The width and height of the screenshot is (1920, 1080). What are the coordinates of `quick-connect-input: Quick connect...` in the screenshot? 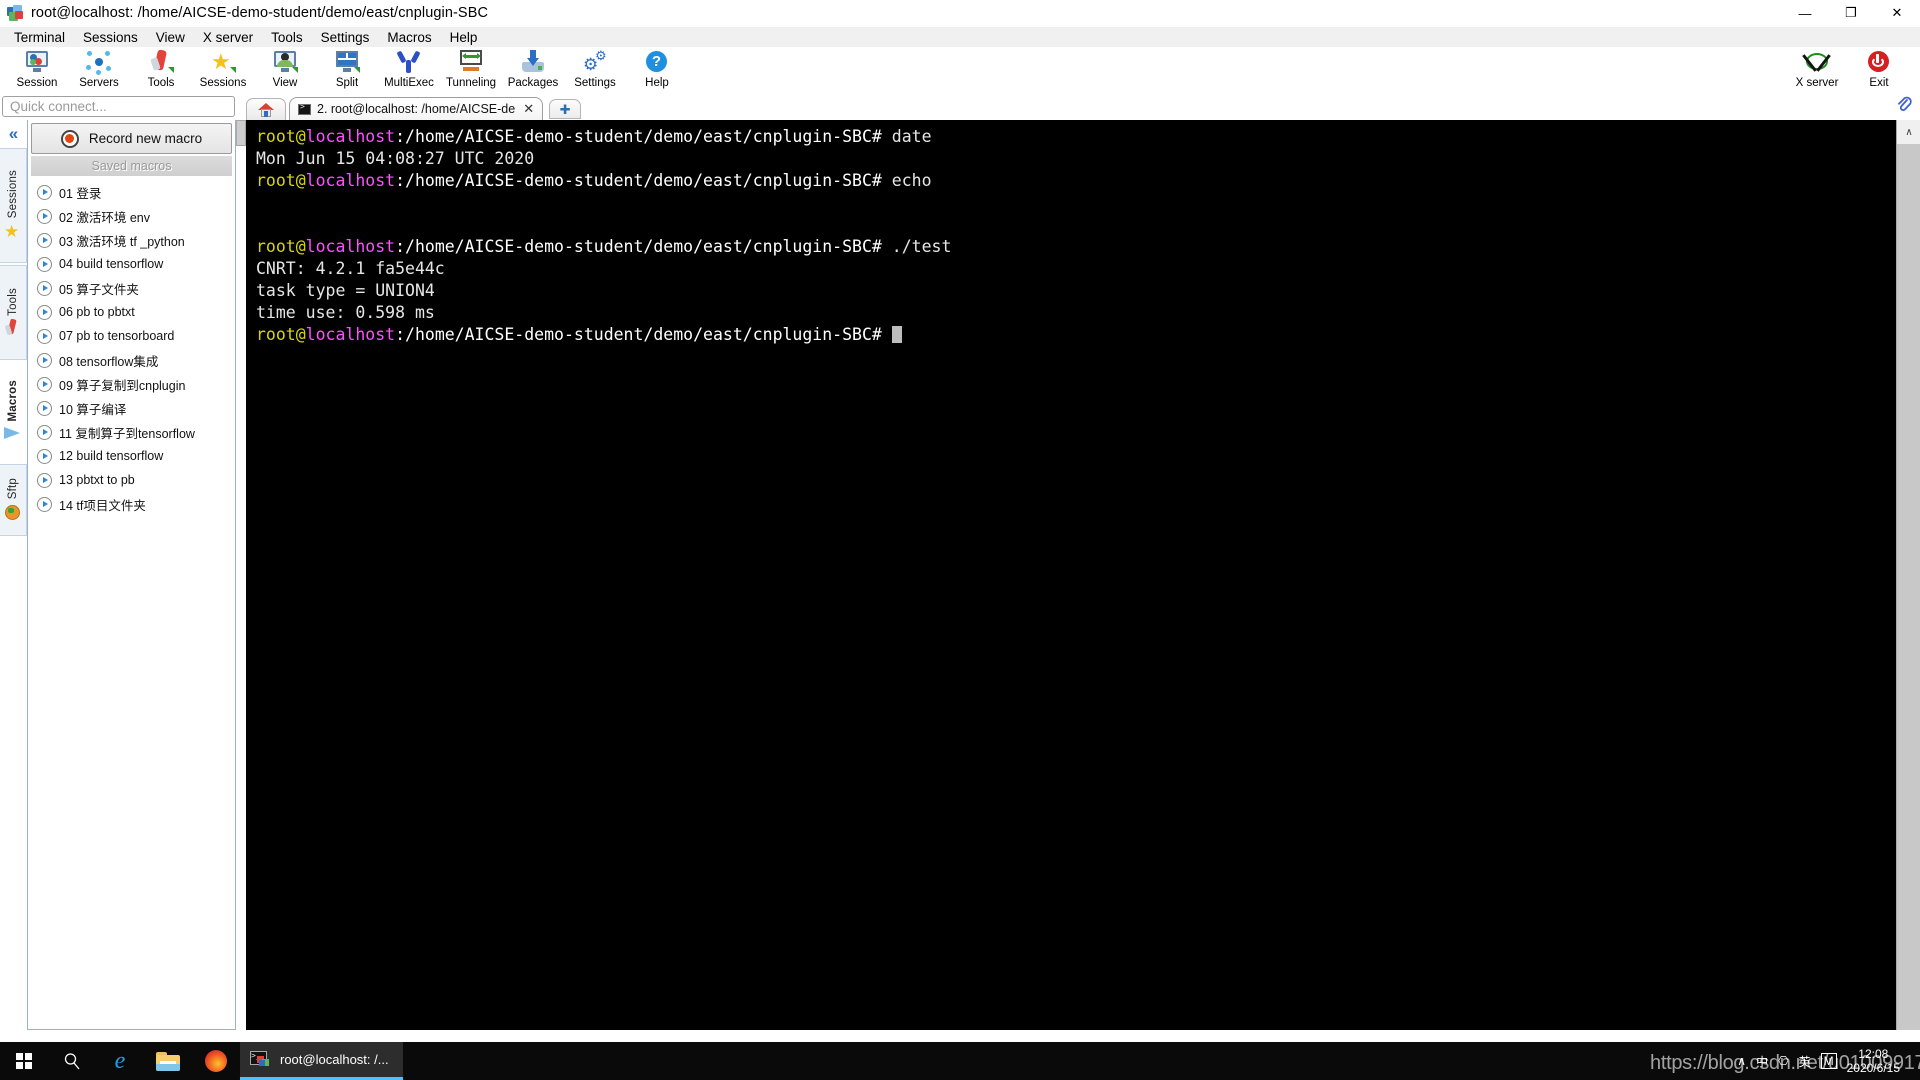 It's located at (118, 106).